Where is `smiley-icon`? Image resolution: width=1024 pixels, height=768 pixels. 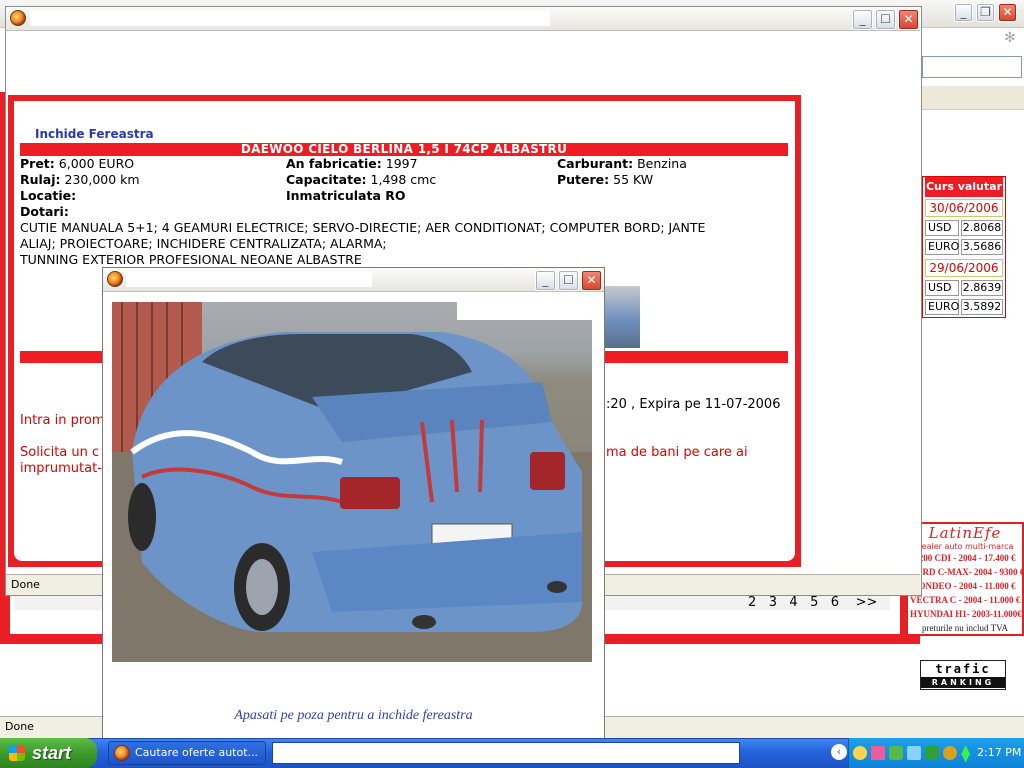
smiley-icon is located at coordinates (860, 753).